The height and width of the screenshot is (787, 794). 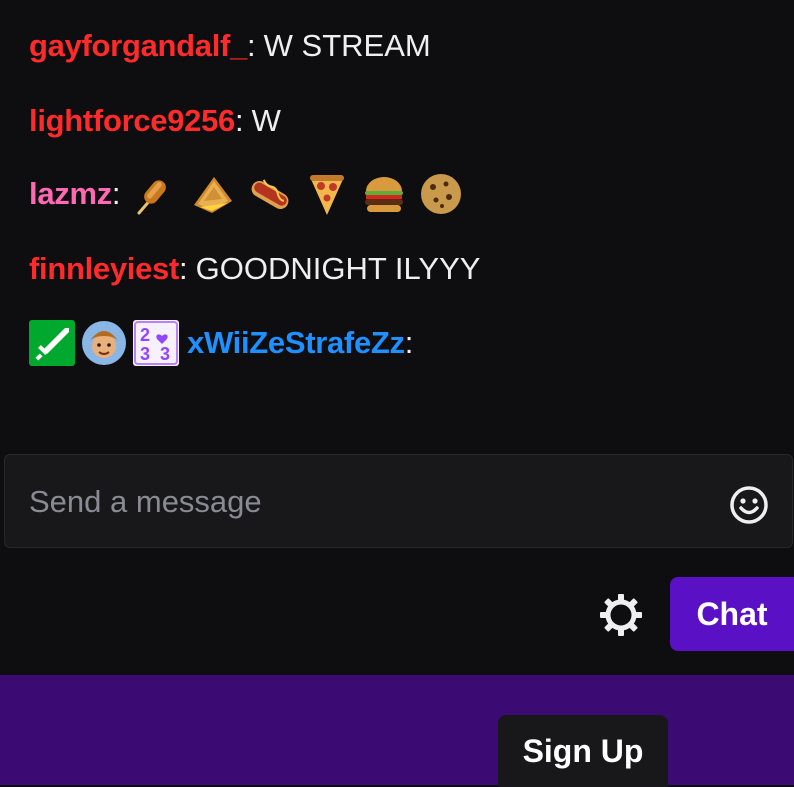 What do you see at coordinates (732, 614) in the screenshot?
I see `chat-send-button: Chat` at bounding box center [732, 614].